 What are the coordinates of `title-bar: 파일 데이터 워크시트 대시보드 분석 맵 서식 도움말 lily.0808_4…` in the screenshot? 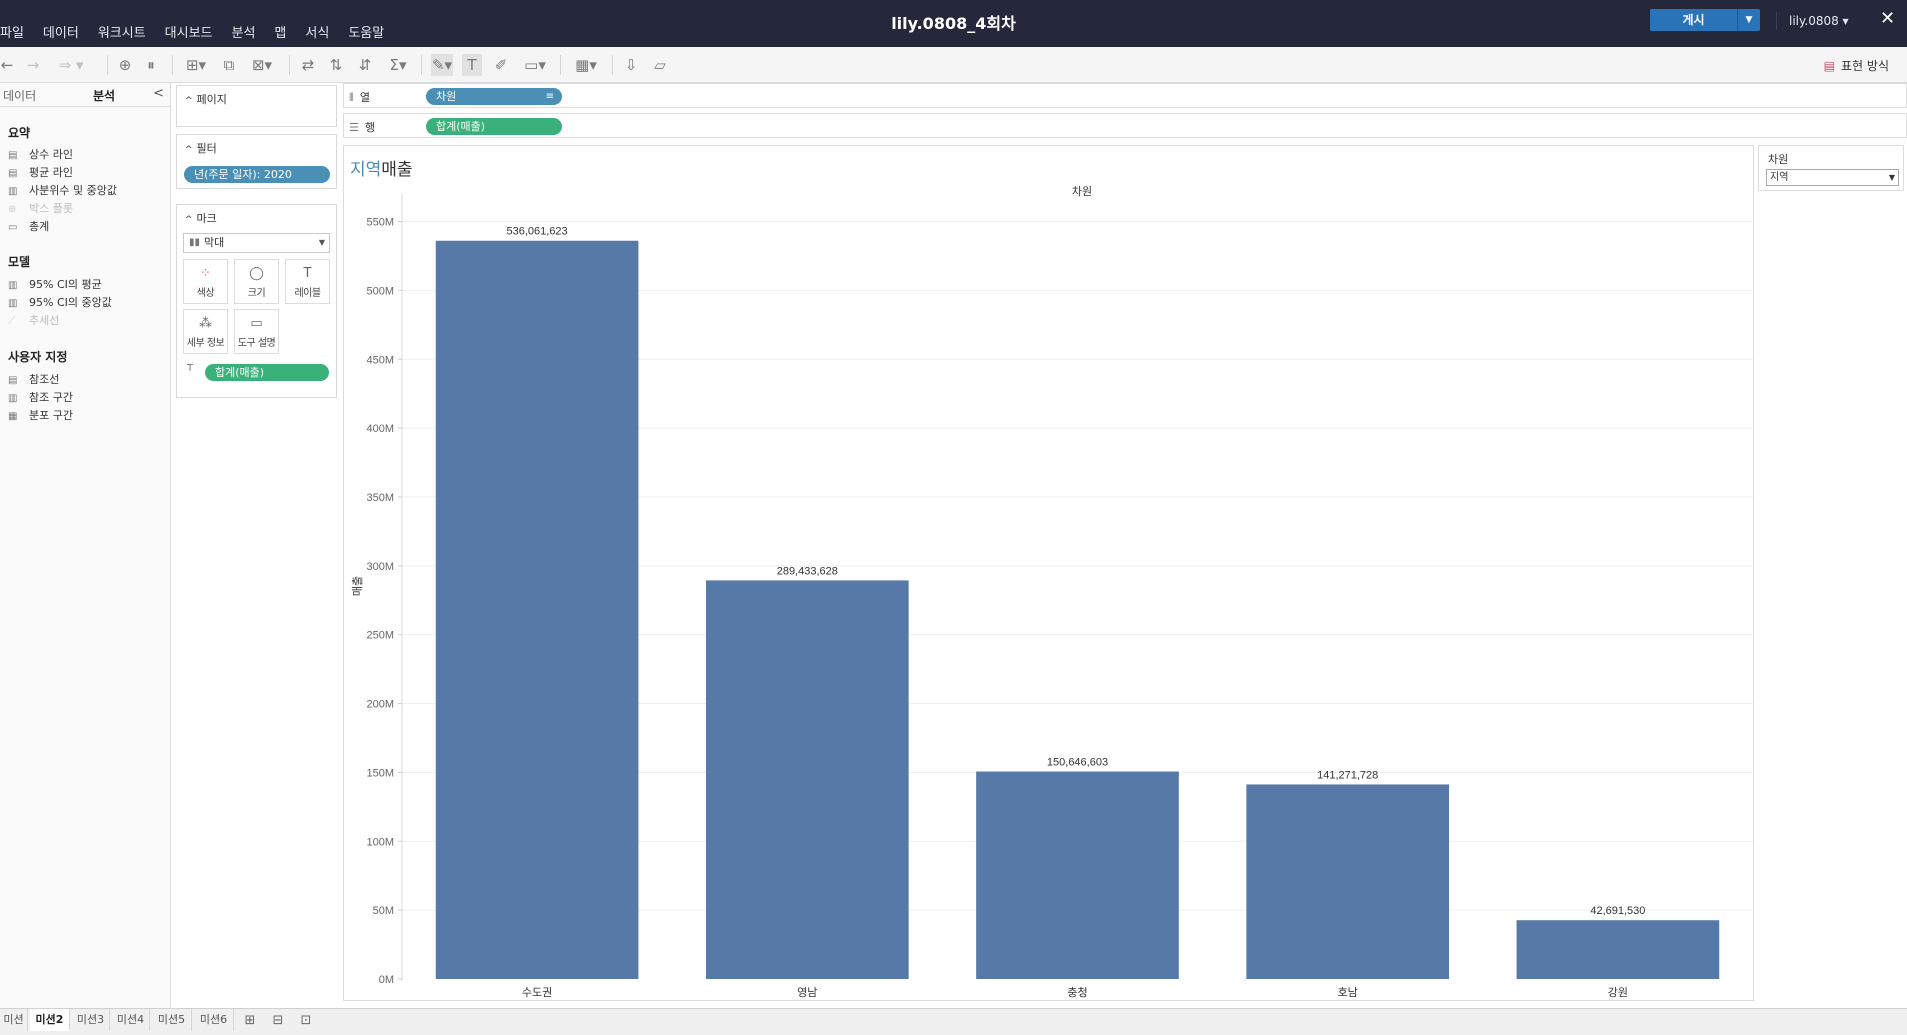 It's located at (953, 23).